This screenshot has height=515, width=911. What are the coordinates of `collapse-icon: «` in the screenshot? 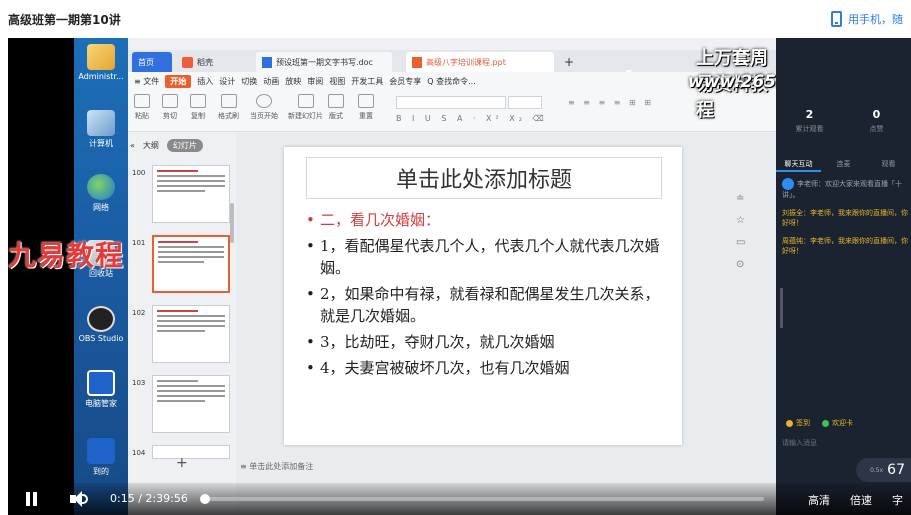 It's located at (132, 145).